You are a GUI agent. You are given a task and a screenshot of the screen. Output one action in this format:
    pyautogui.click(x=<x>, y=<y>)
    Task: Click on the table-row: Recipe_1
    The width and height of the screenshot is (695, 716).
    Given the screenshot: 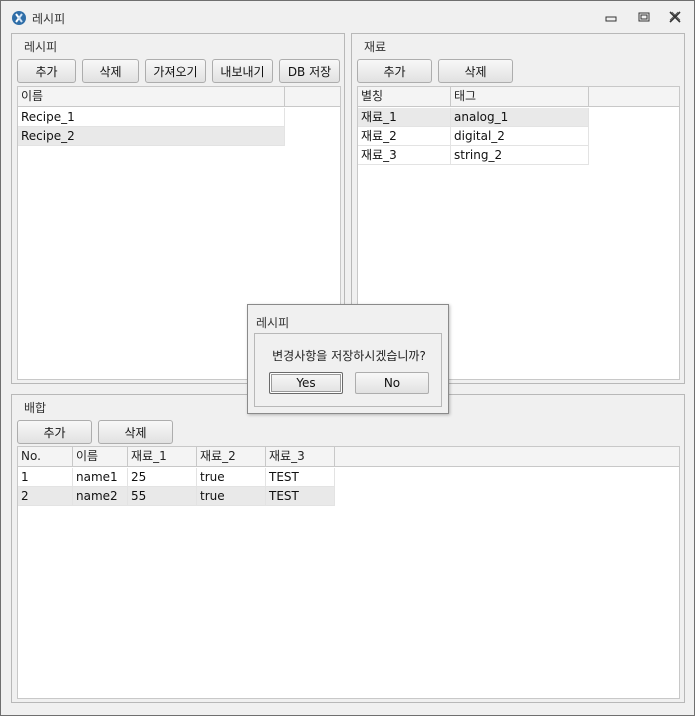 What is the action you would take?
    pyautogui.click(x=151, y=117)
    